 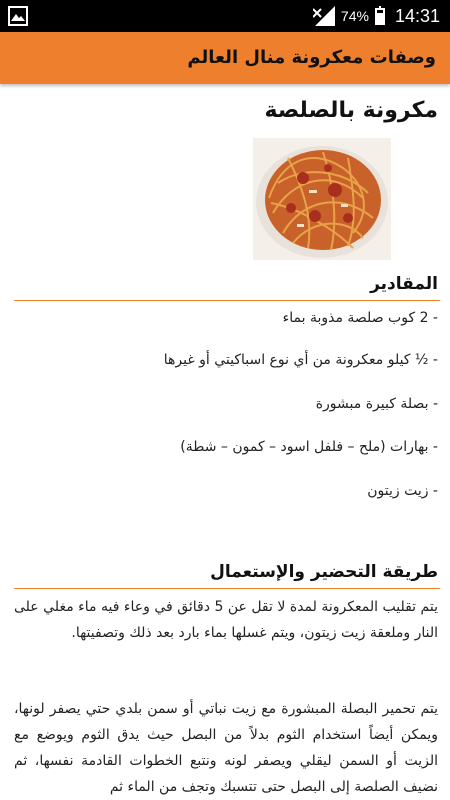 I want to click on status-bar: 74% 14:31, so click(x=225, y=16).